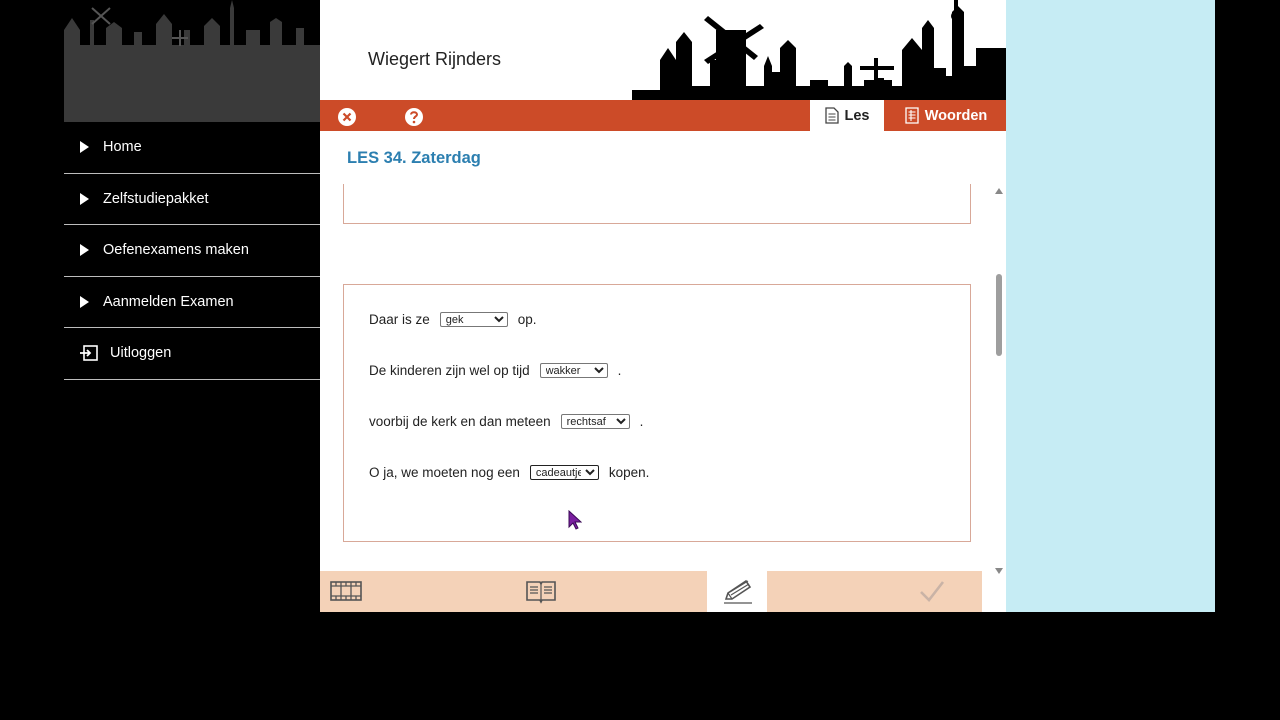 The height and width of the screenshot is (720, 1280). Describe the element at coordinates (399, 319) in the screenshot. I see `sentence-text-before: Daar is ze` at that location.